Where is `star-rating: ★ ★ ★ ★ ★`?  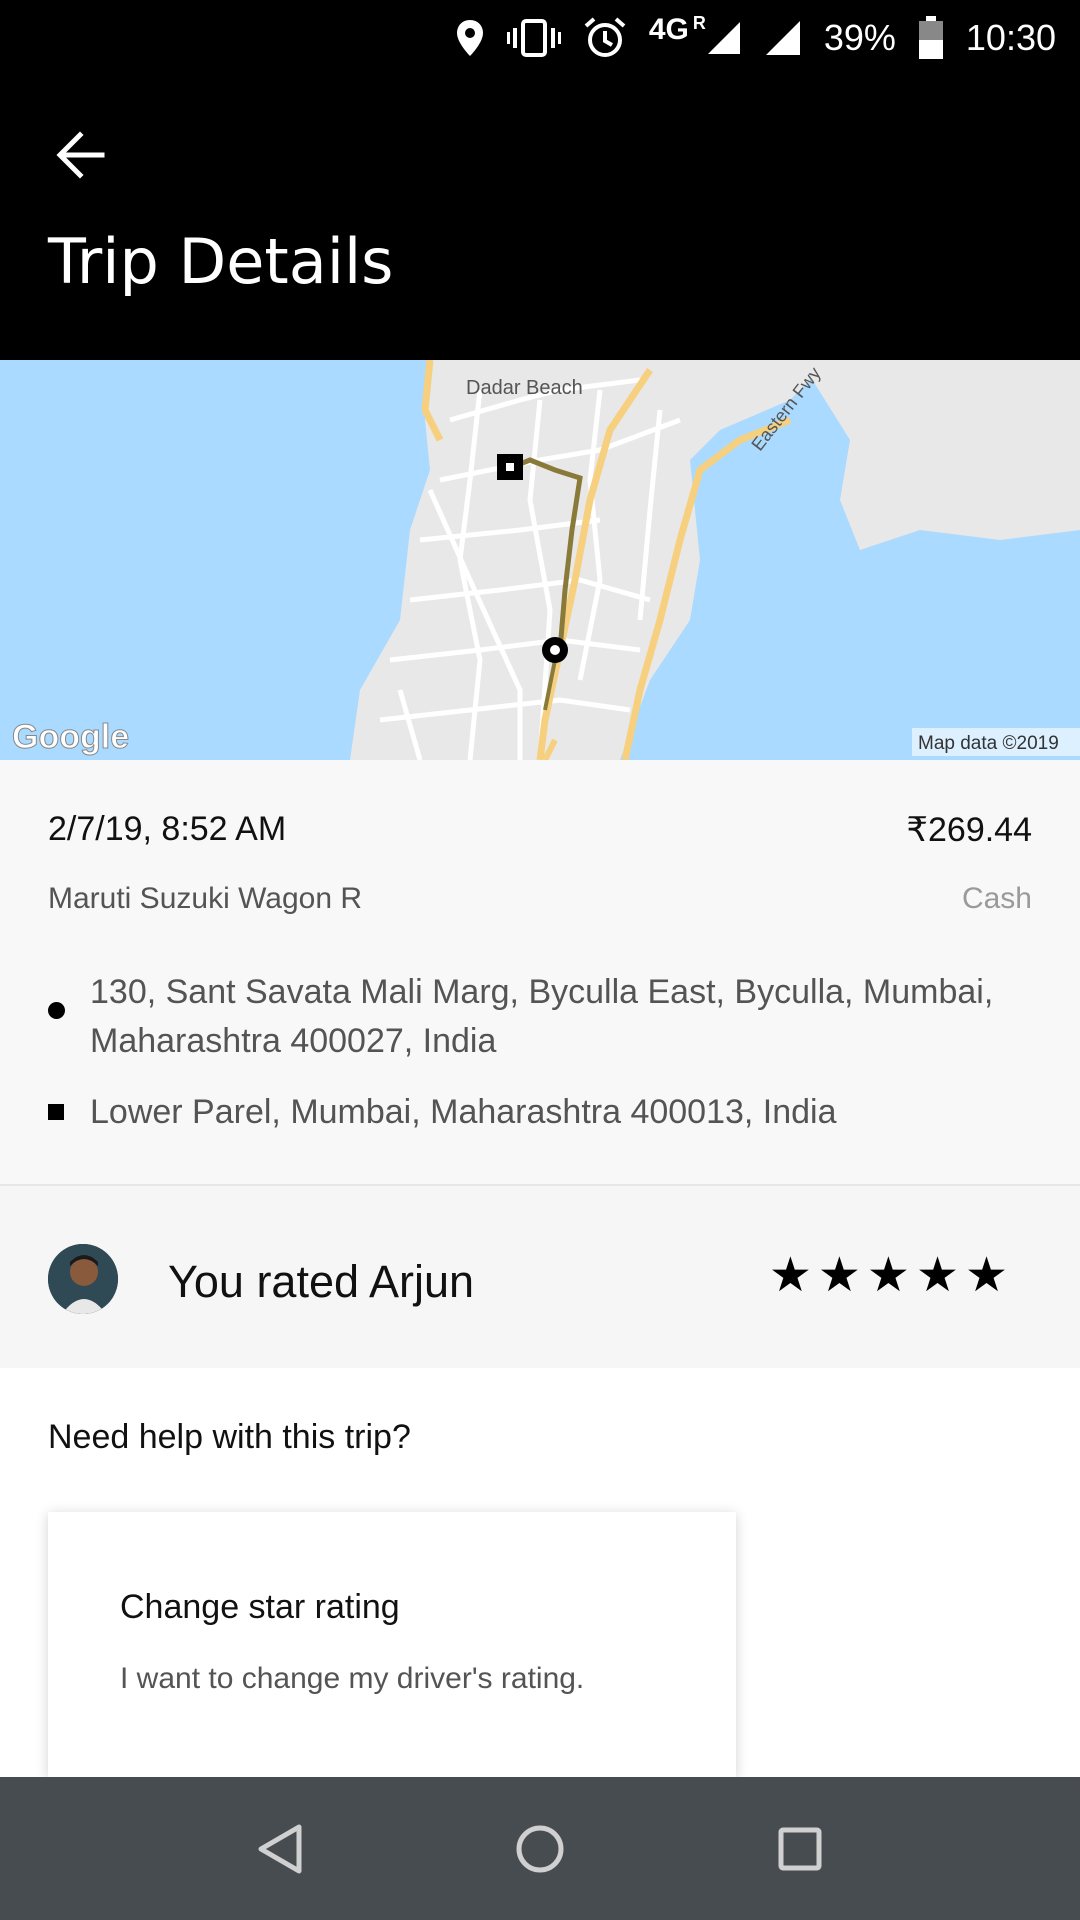 star-rating: ★ ★ ★ ★ ★ is located at coordinates (885, 1276).